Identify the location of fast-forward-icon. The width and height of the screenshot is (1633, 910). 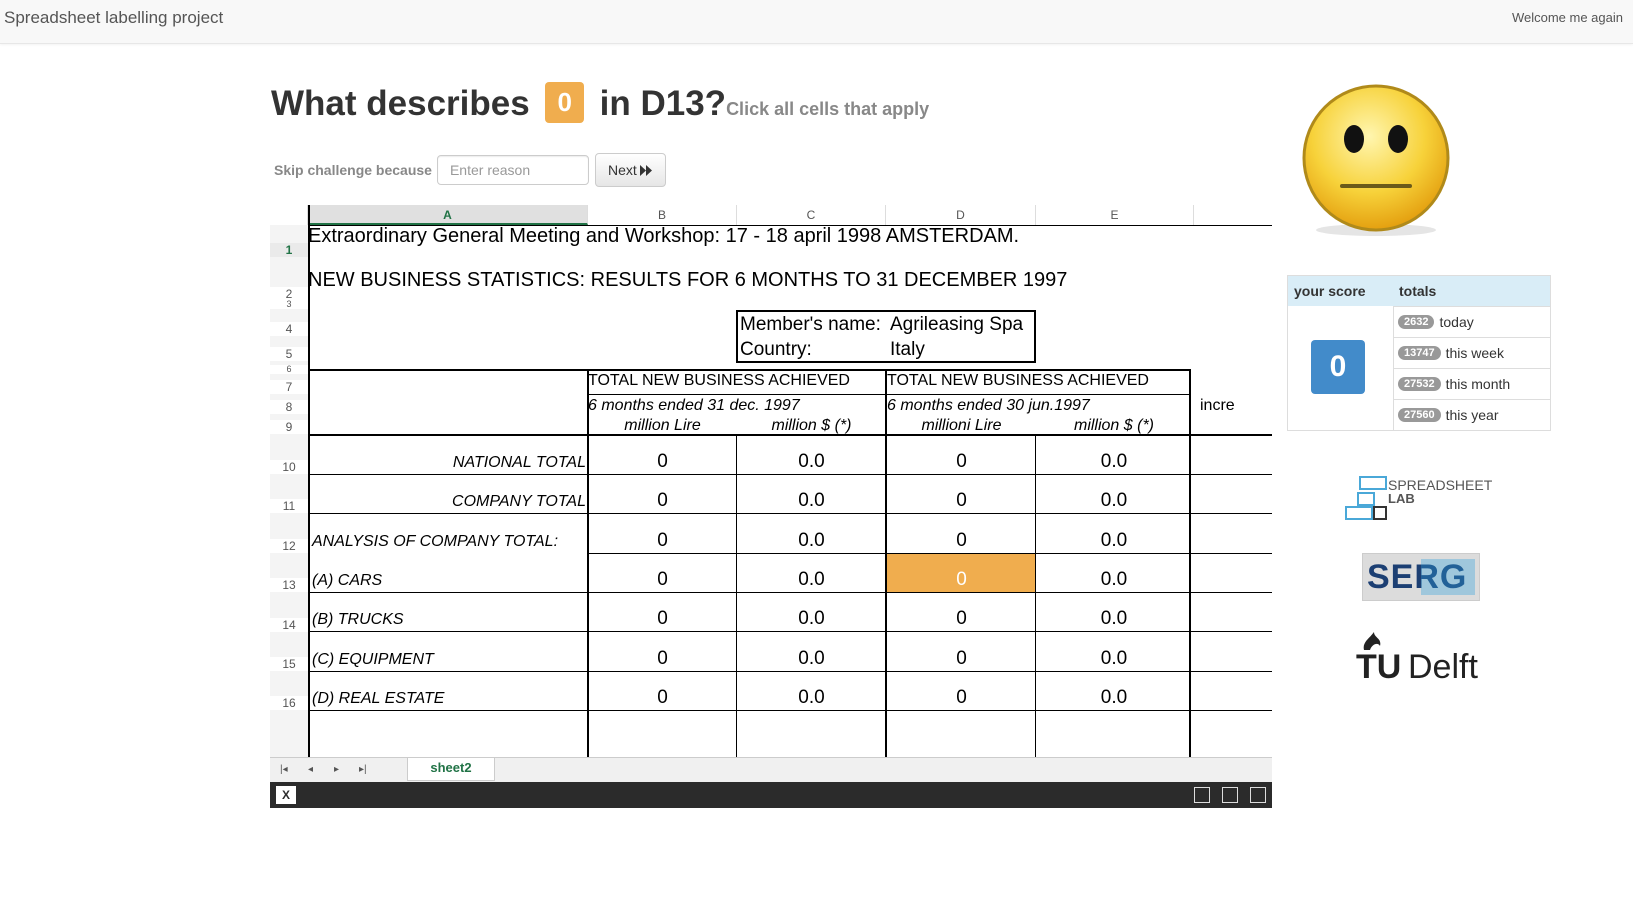
(645, 170).